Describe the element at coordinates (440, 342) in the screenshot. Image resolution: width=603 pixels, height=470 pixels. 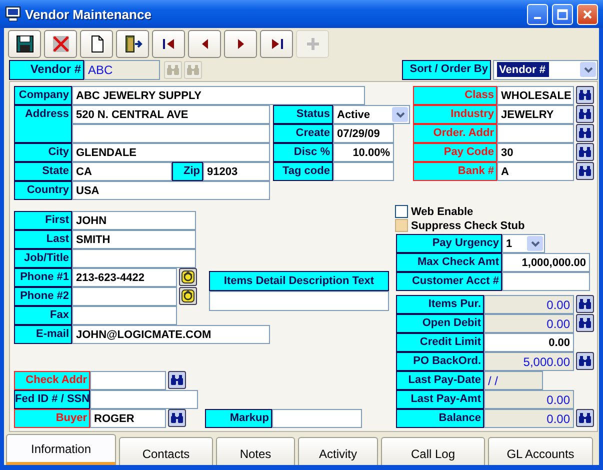
I see `field-label: Credit Limit` at that location.